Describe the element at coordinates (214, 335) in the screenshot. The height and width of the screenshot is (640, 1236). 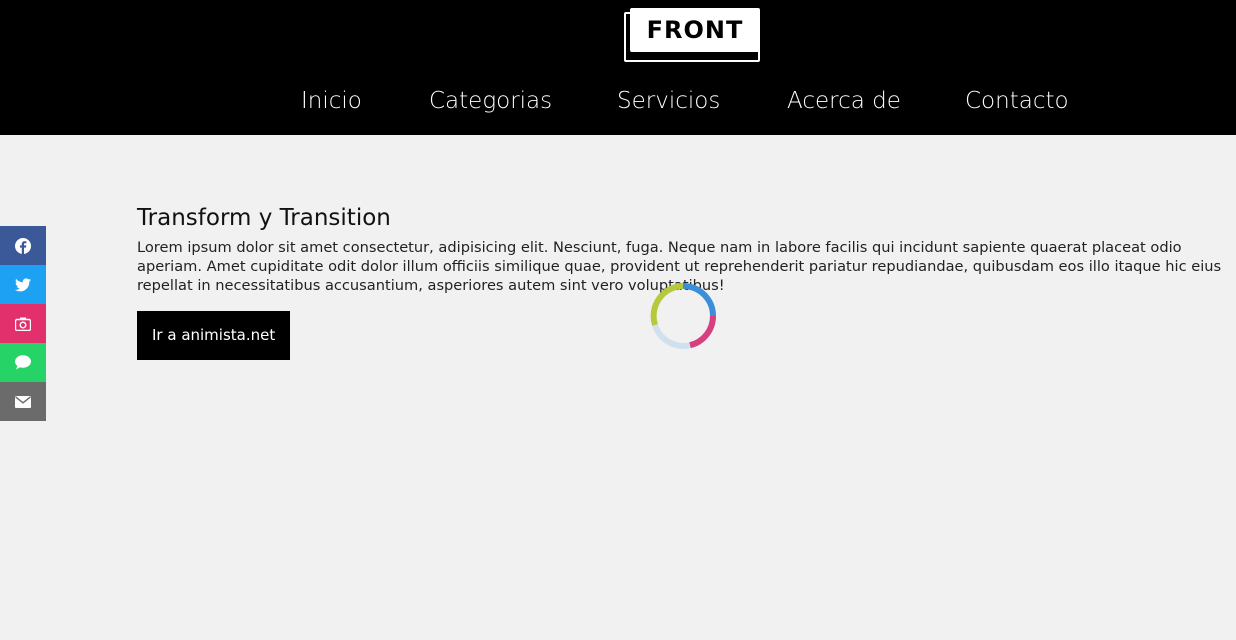
I see `animista-link-button: Ir a animista.net` at that location.